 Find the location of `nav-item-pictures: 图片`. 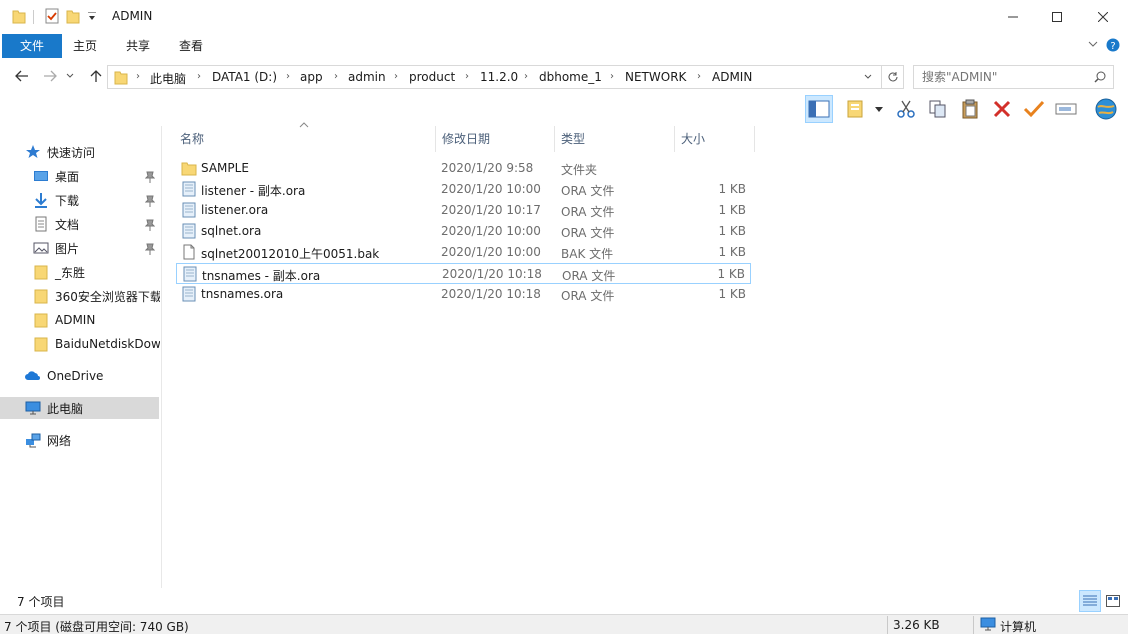

nav-item-pictures: 图片 is located at coordinates (112, 248).